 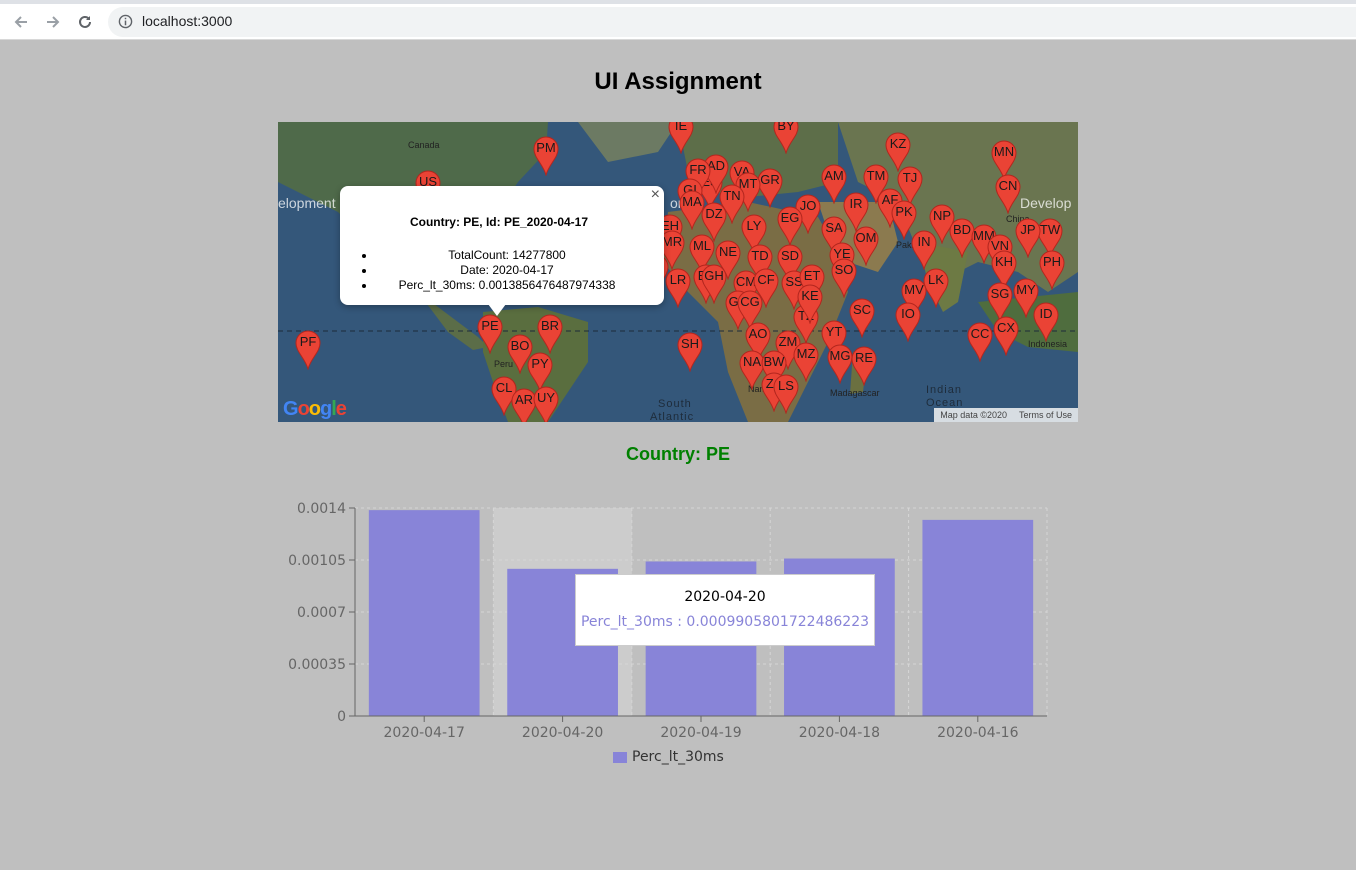 I want to click on marker-label: SC, so click(x=862, y=309).